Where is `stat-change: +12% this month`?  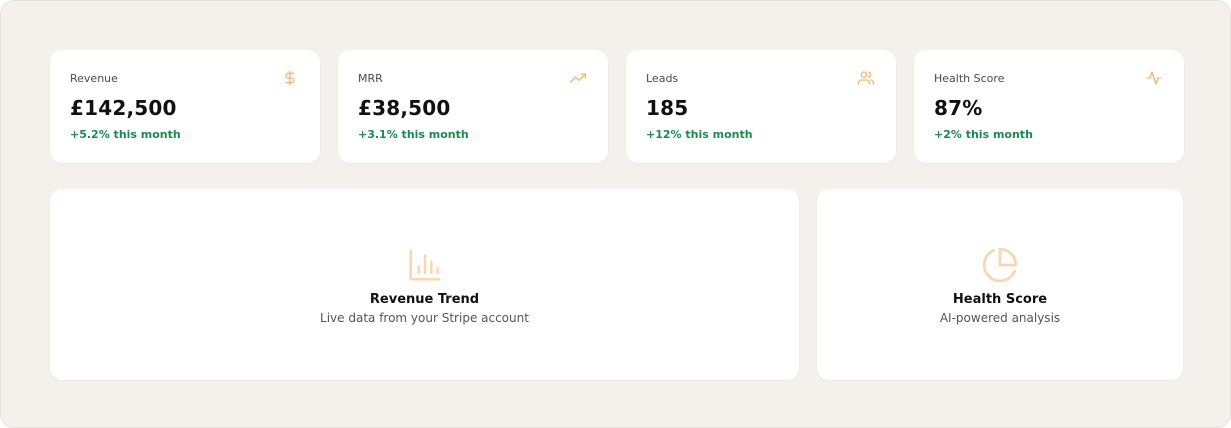
stat-change: +12% this month is located at coordinates (699, 134).